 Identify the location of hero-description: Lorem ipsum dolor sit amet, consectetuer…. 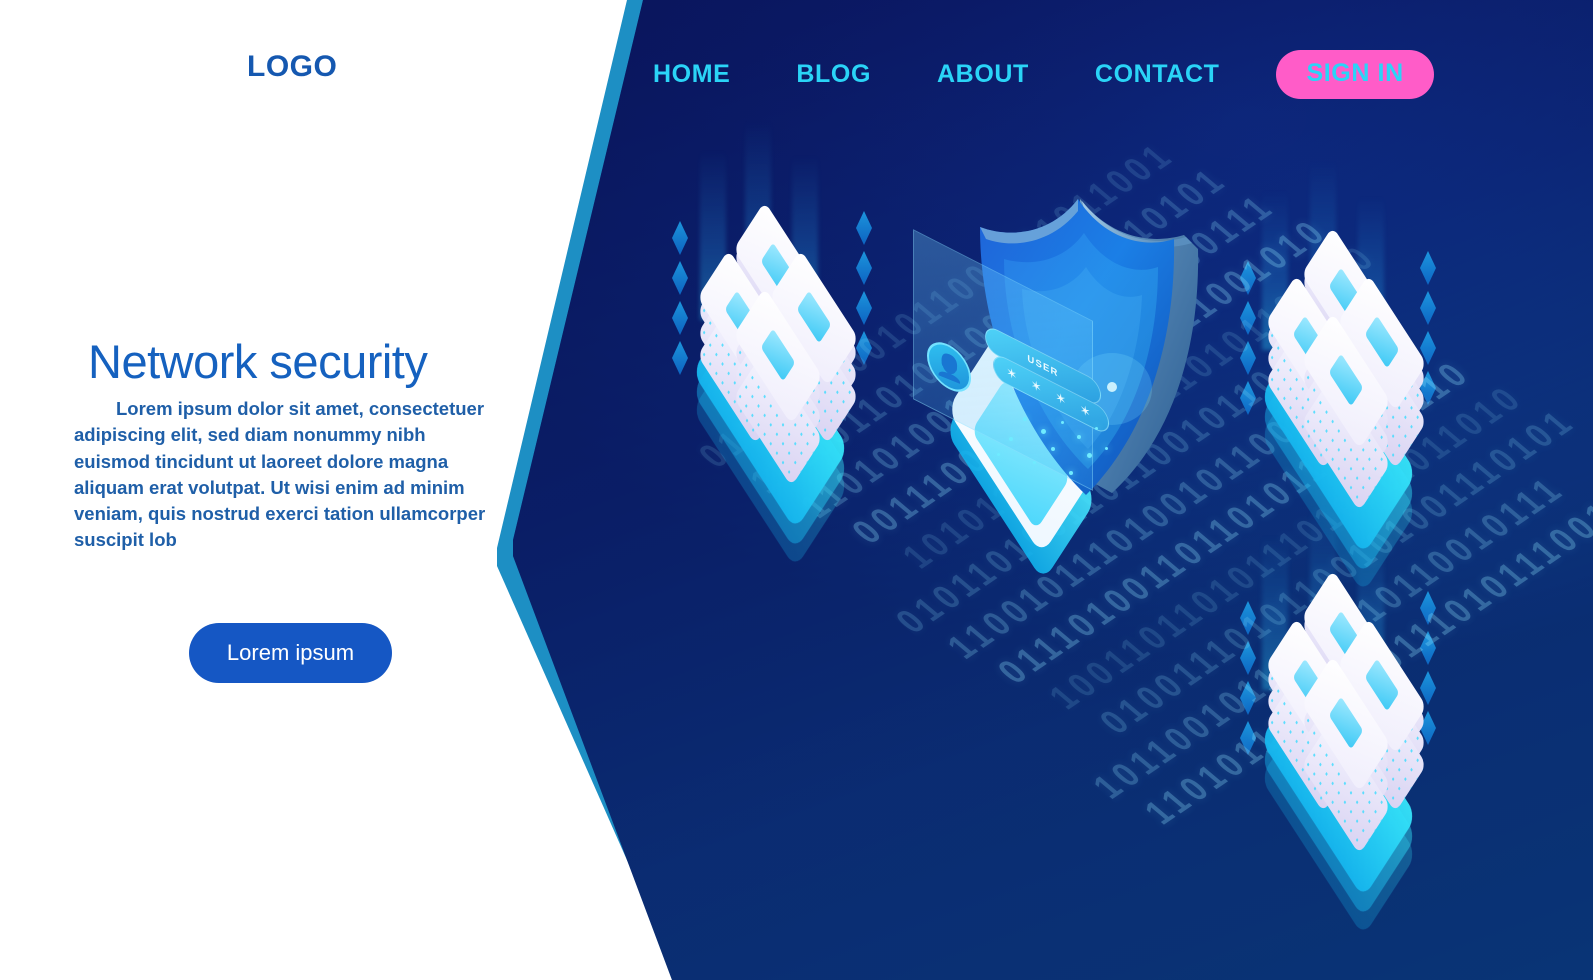
(280, 474).